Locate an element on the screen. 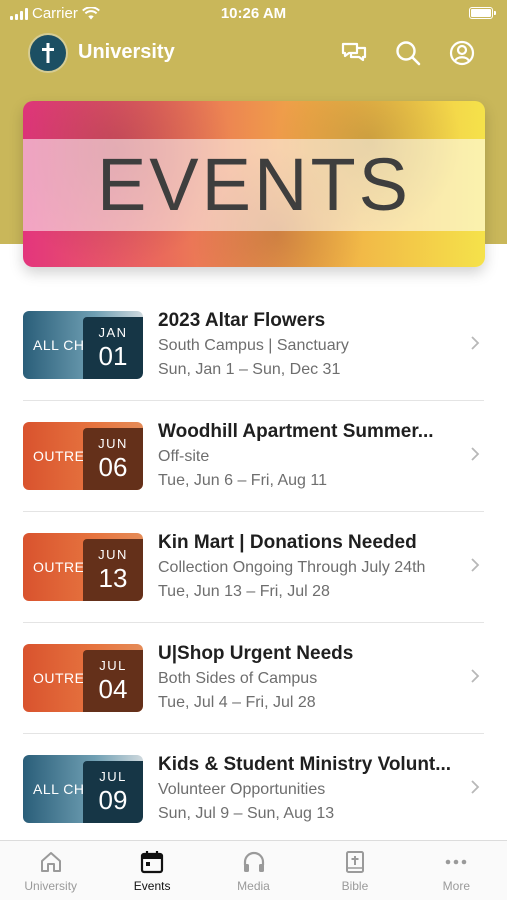 This screenshot has width=507, height=900. bible-icon is located at coordinates (354, 862).